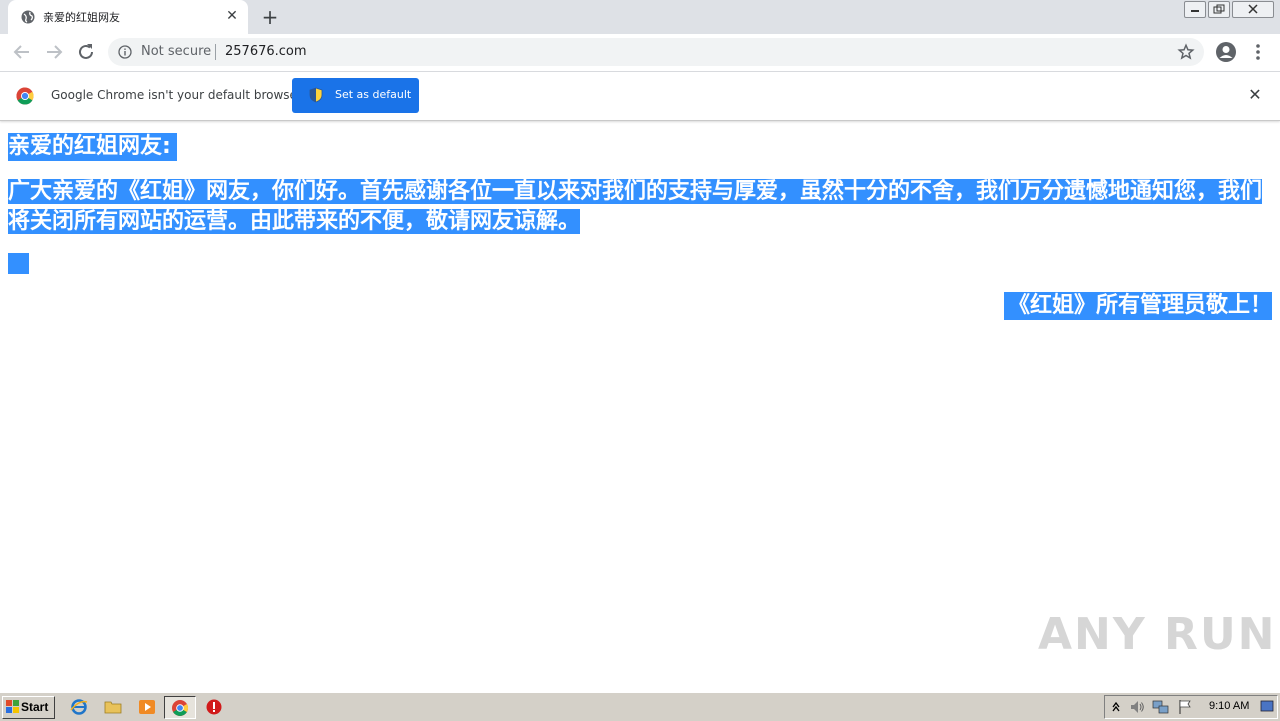 This screenshot has width=1280, height=721. I want to click on infobar-message: Google Chrome isn't your default browser, so click(176, 95).